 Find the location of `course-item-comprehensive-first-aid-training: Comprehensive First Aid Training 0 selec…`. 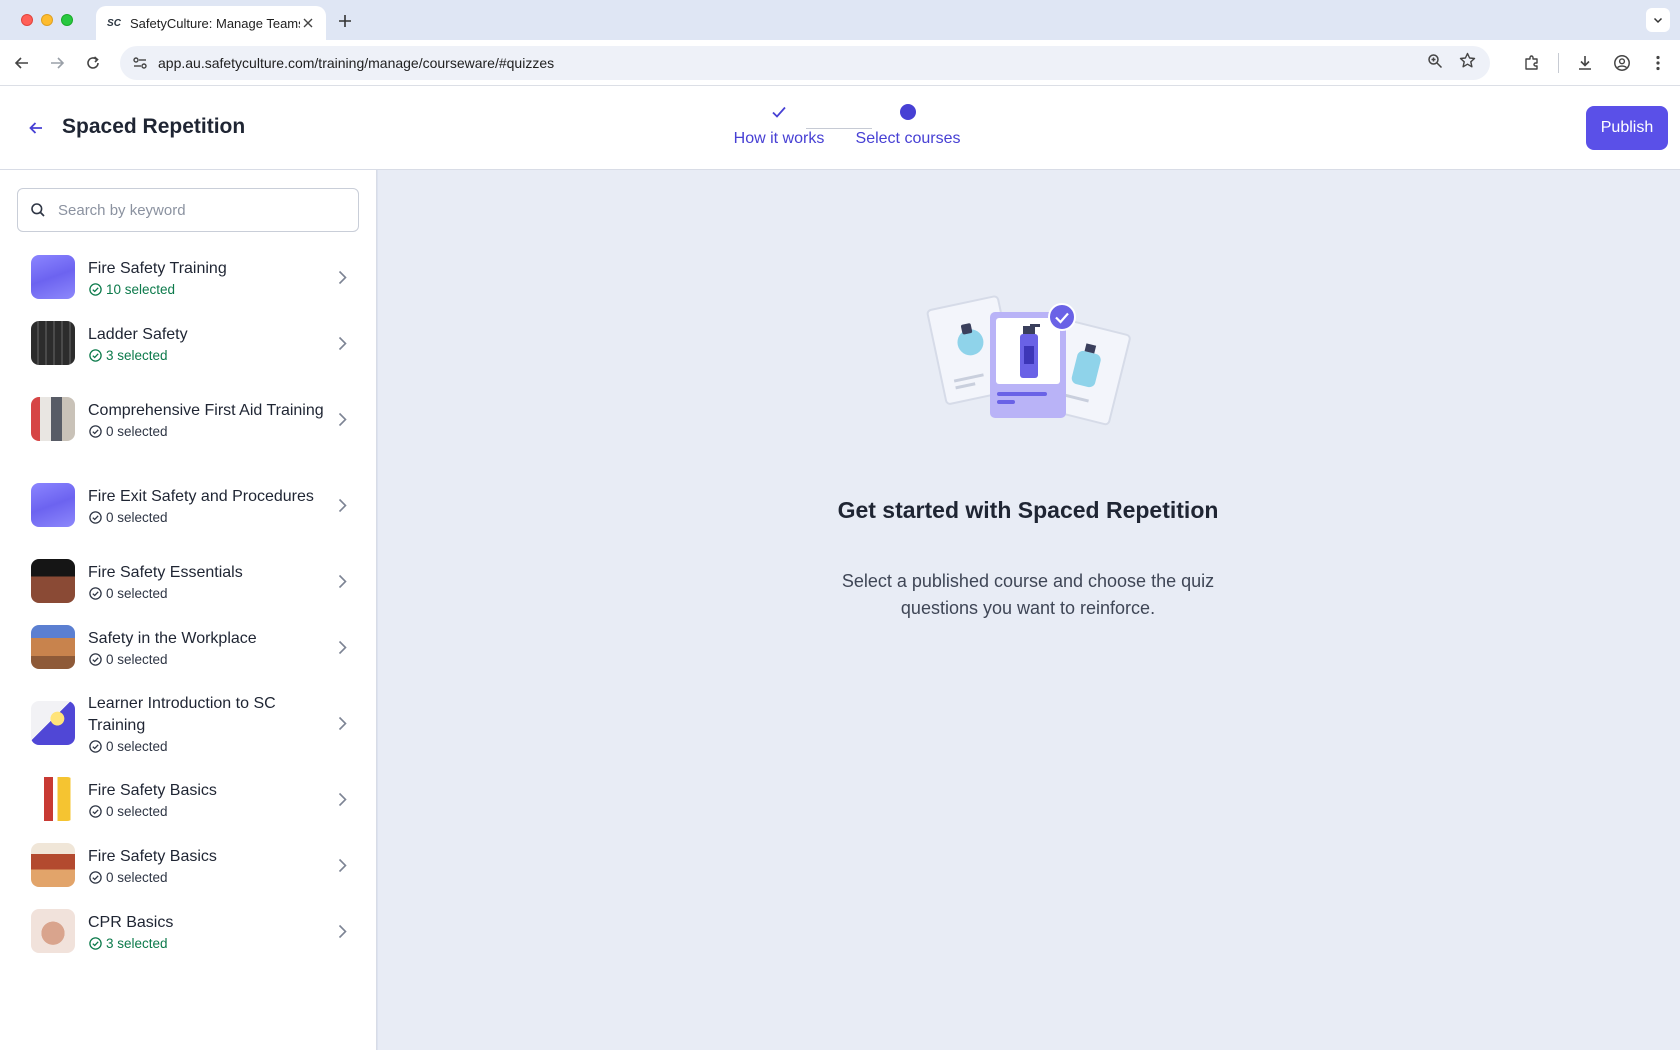

course-item-comprehensive-first-aid-training: Comprehensive First Aid Training 0 selec… is located at coordinates (188, 419).